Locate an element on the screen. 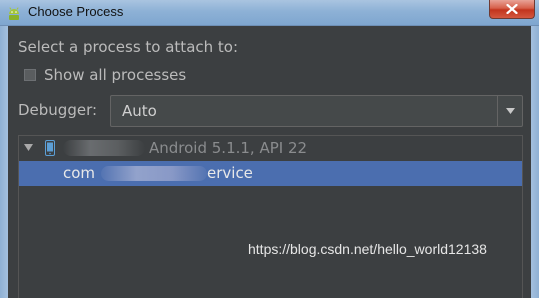  process-name-suffix: ervice is located at coordinates (230, 173).